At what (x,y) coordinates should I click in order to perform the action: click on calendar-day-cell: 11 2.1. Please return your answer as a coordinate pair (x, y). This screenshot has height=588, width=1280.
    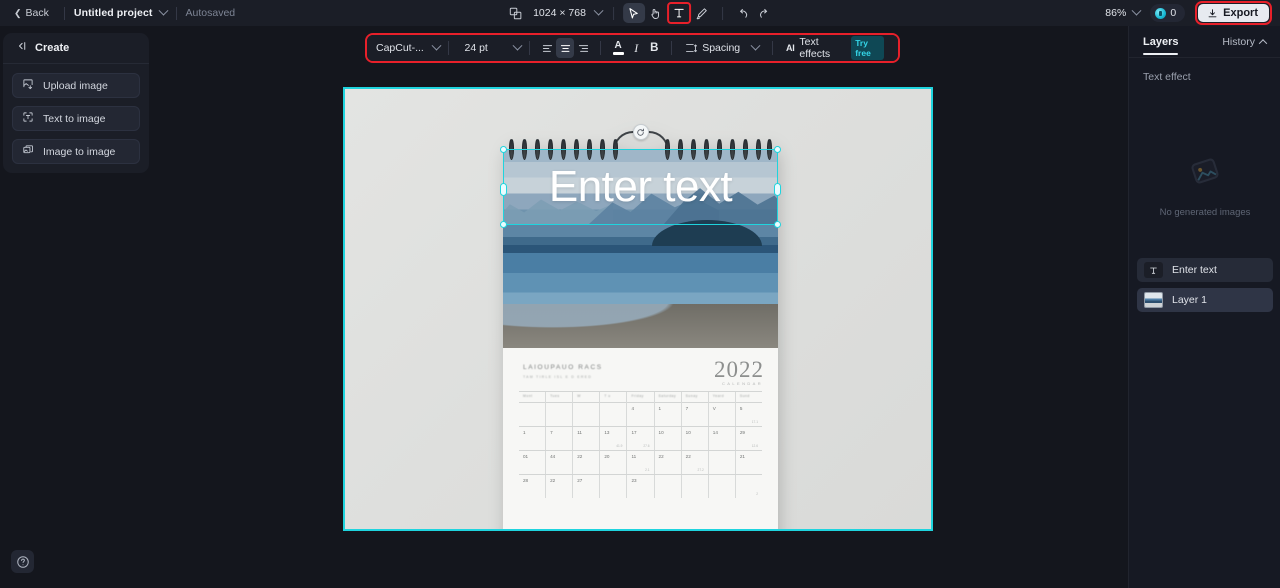
    Looking at the image, I should click on (641, 462).